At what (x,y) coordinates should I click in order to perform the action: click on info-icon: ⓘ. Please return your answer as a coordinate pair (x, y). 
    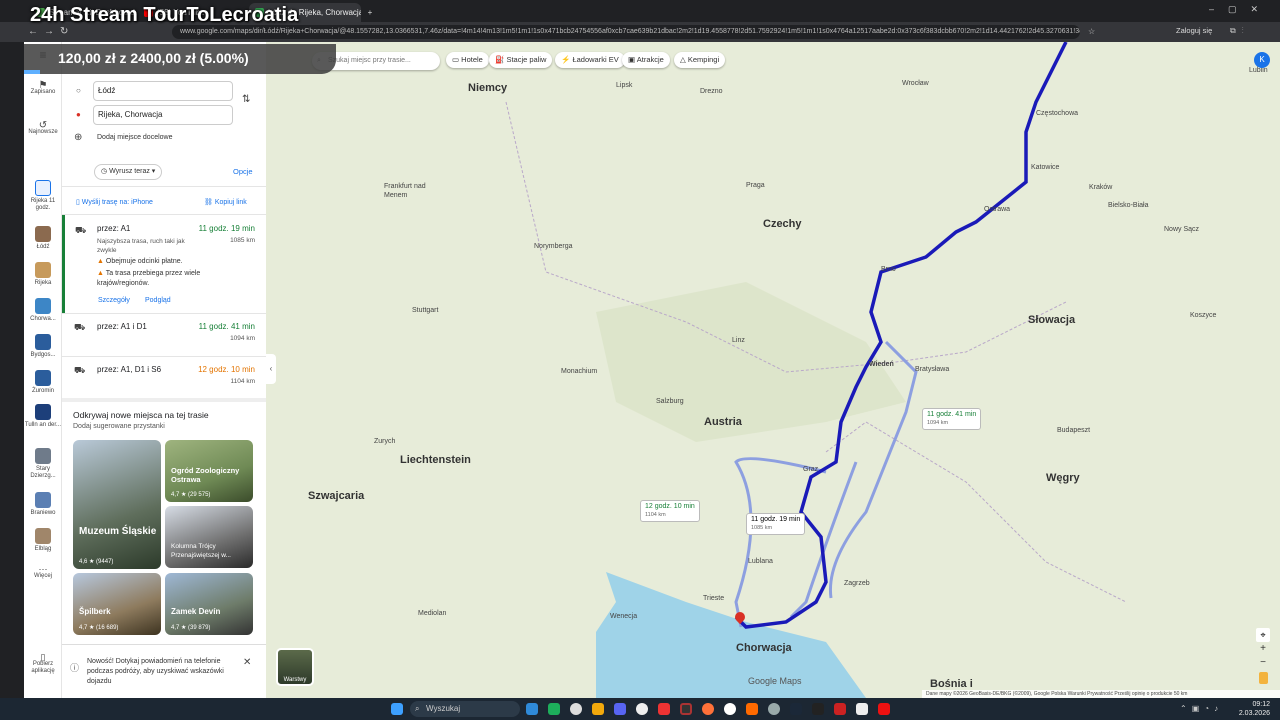
    Looking at the image, I should click on (75, 668).